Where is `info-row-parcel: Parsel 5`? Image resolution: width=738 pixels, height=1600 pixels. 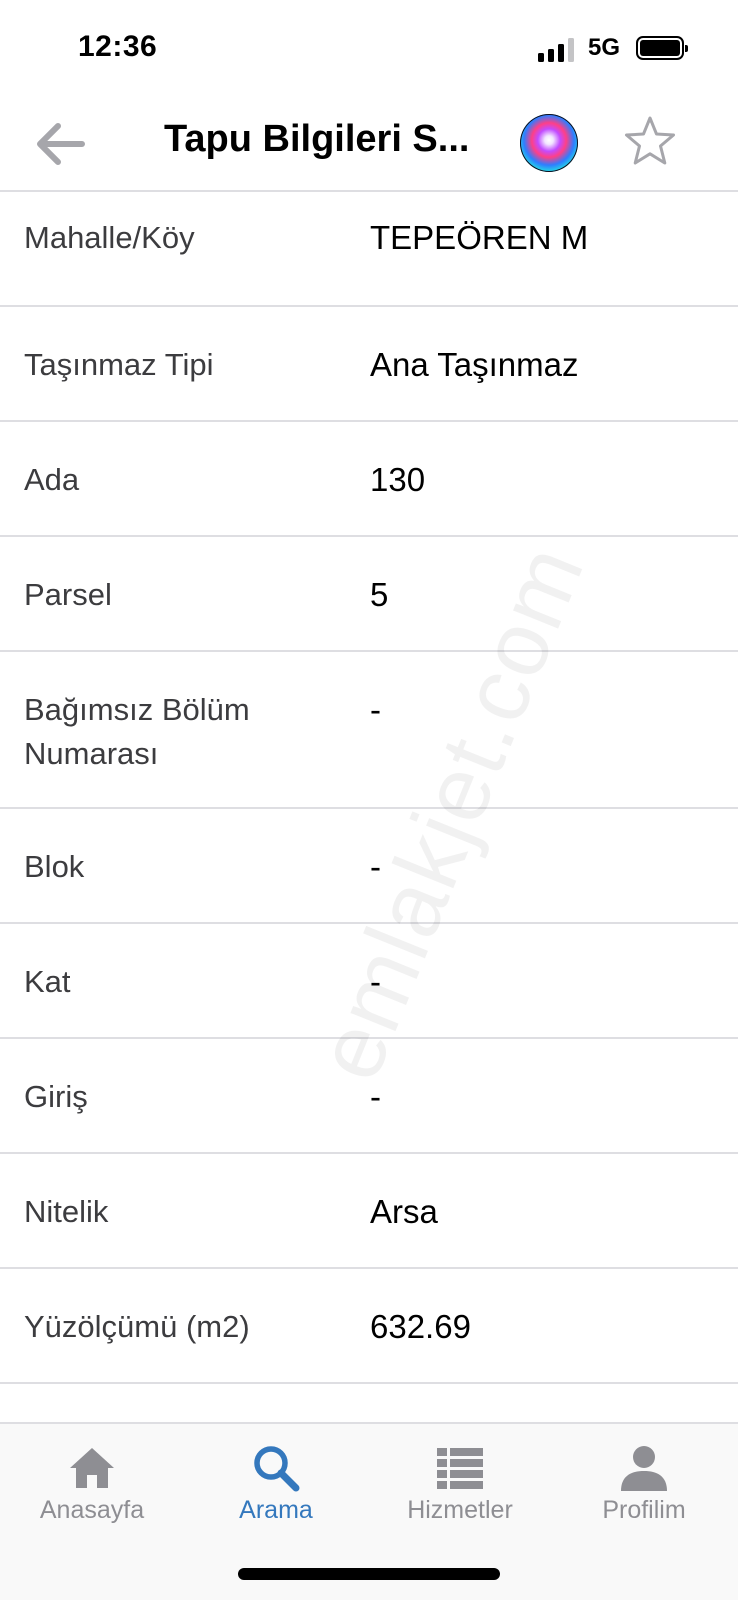 info-row-parcel: Parsel 5 is located at coordinates (369, 594).